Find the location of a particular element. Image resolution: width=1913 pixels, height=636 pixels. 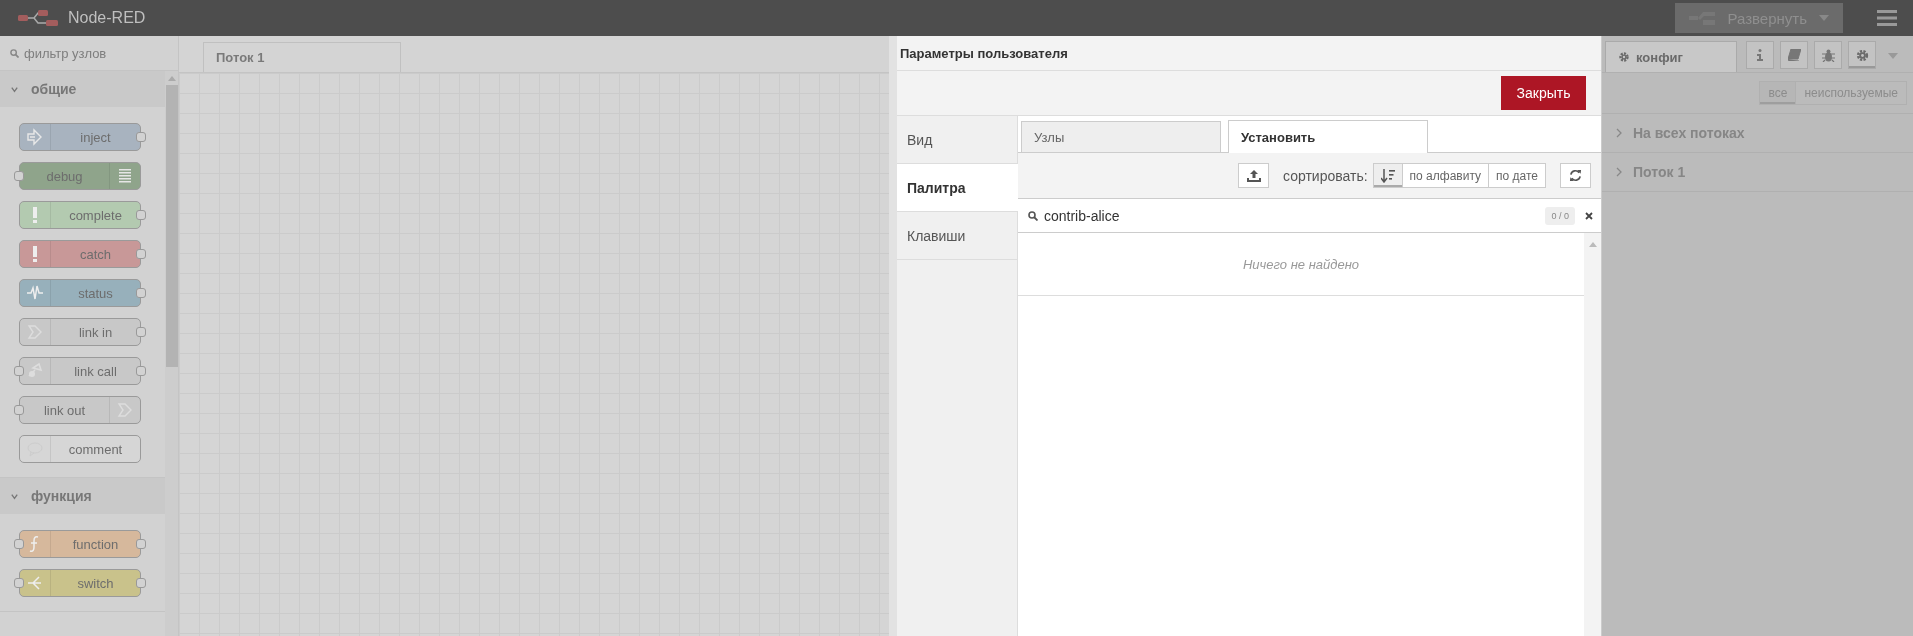

book-icon is located at coordinates (1794, 55).